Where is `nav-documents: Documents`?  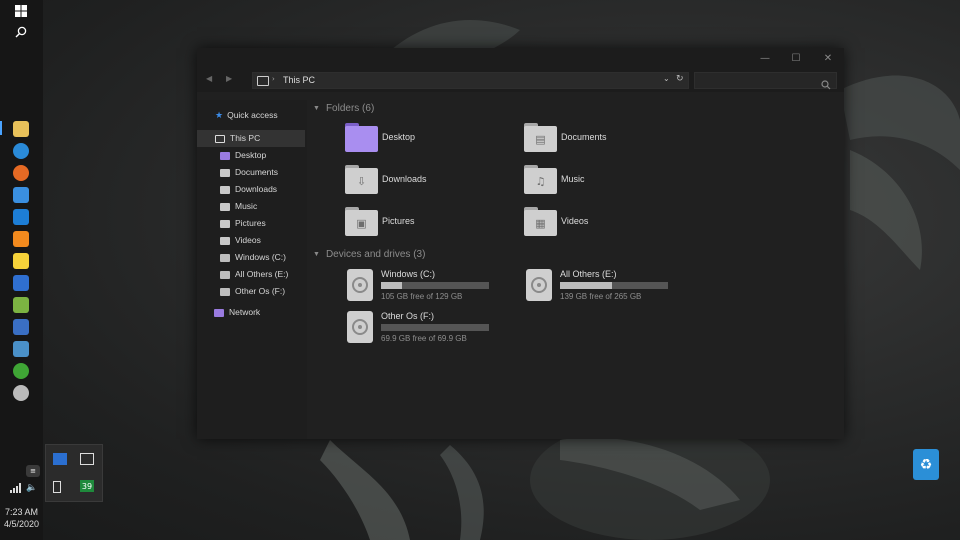 nav-documents: Documents is located at coordinates (249, 172).